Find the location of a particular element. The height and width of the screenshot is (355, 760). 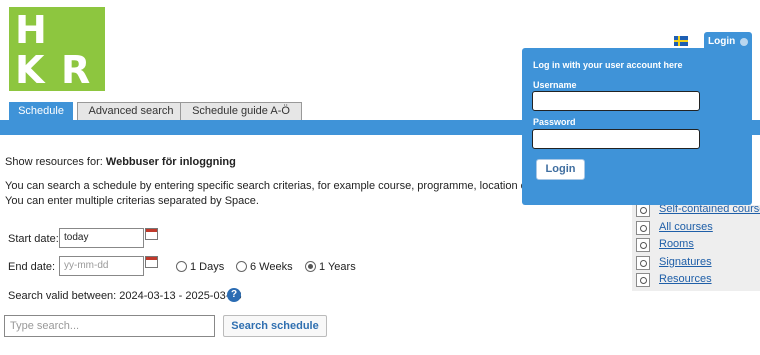

sidebar-item-label: Resources is located at coordinates (685, 279).